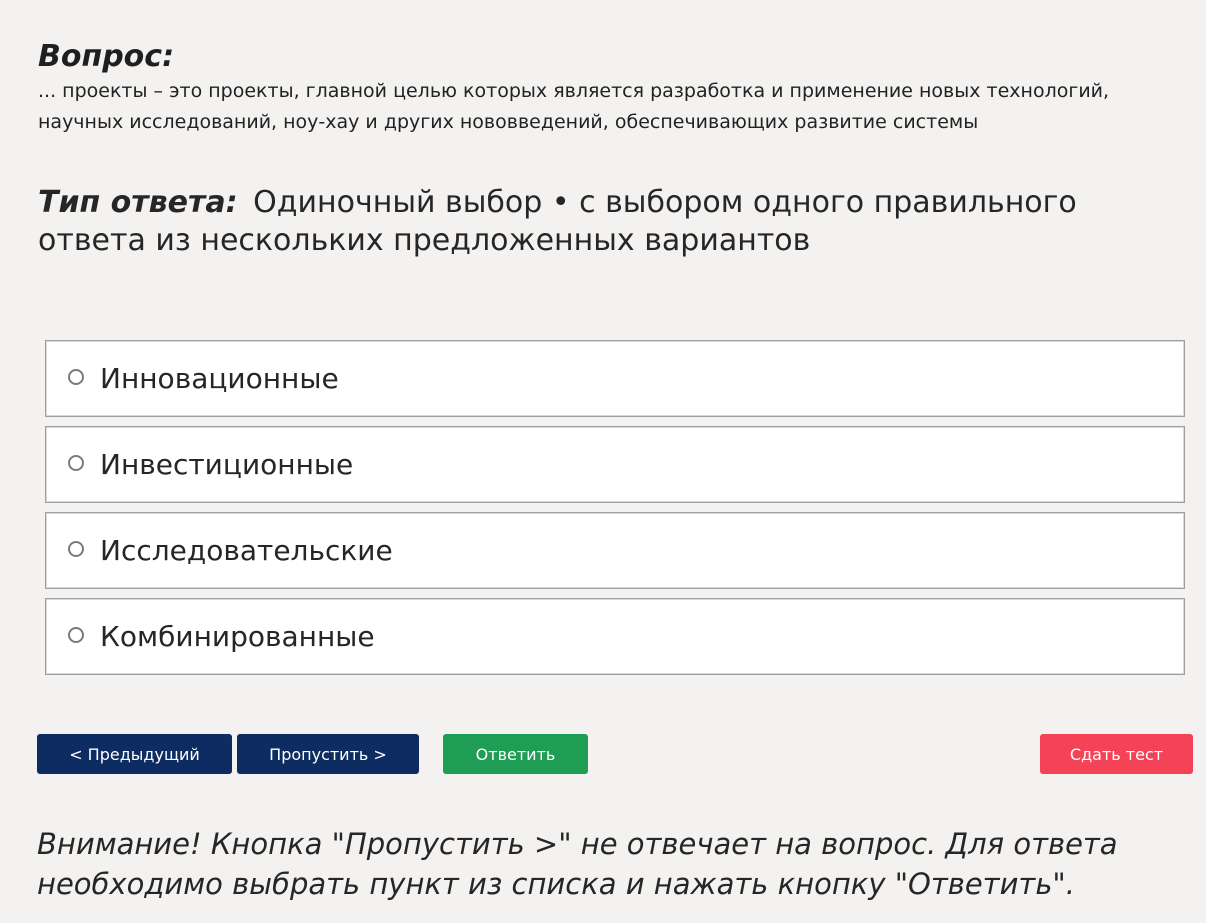 The width and height of the screenshot is (1206, 923). What do you see at coordinates (134, 754) in the screenshot?
I see `previous-button: < Предыдущий` at bounding box center [134, 754].